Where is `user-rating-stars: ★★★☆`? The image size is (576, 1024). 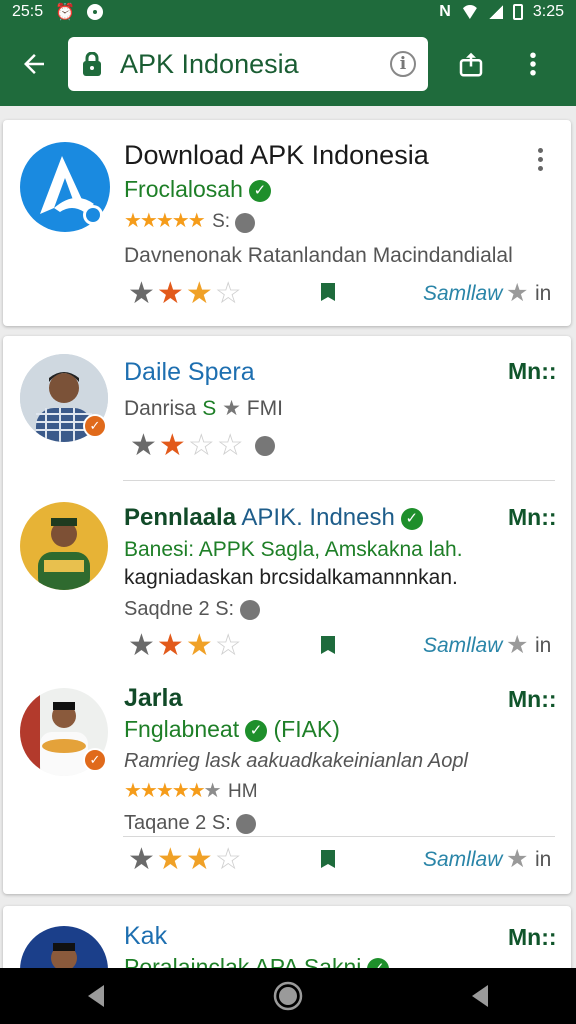 user-rating-stars: ★★★☆ is located at coordinates (186, 293).